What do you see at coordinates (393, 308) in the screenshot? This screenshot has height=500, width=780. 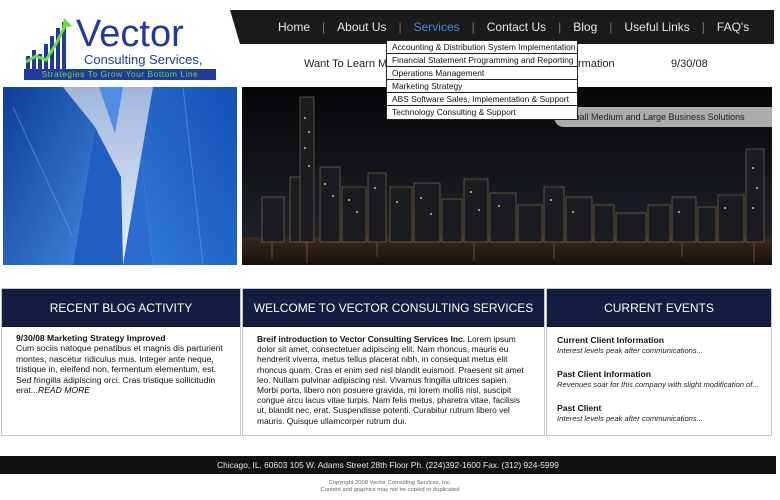 I see `welcome-panel-heading: WELCOME TO VECTOR CONSULTING SERVICES` at bounding box center [393, 308].